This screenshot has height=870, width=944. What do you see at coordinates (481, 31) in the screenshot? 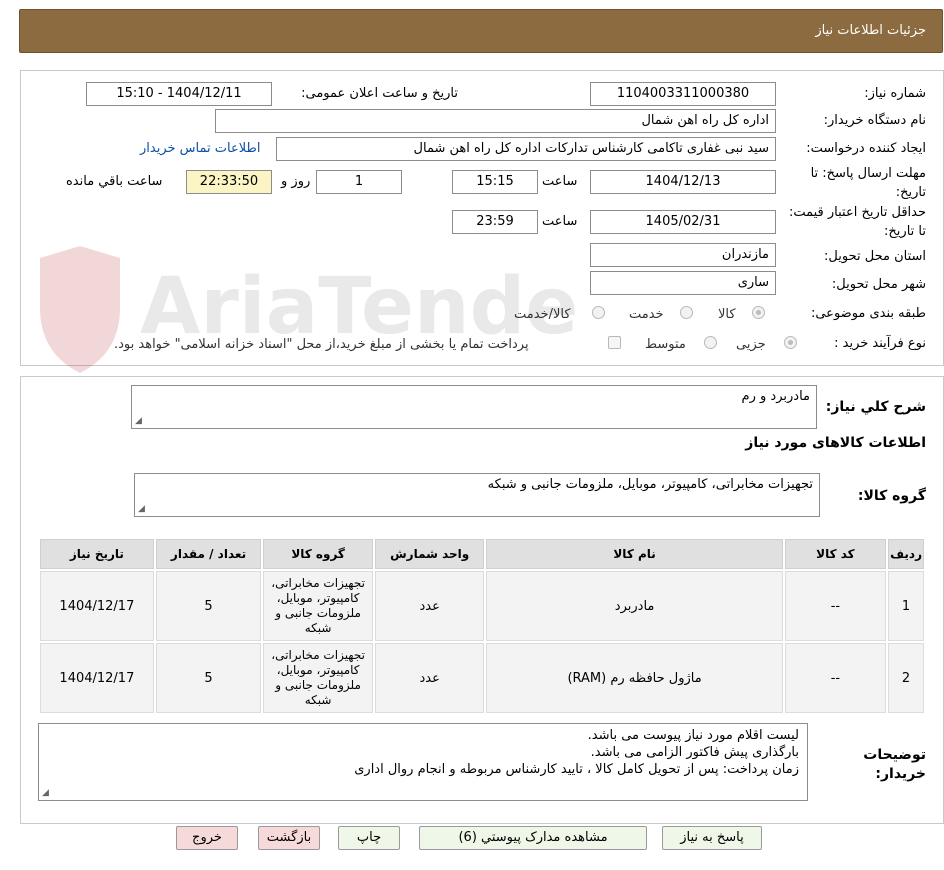
I see `title-bar: جزئیات اطلاعات نیاز` at bounding box center [481, 31].